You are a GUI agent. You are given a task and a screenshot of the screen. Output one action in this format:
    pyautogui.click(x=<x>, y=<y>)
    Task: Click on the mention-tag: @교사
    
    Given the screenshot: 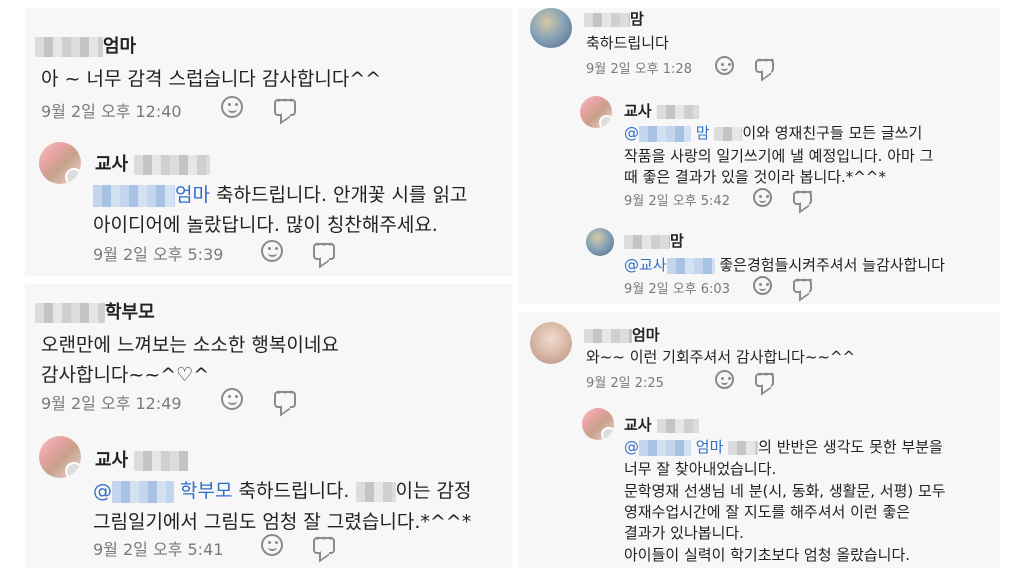 What is the action you would take?
    pyautogui.click(x=645, y=265)
    